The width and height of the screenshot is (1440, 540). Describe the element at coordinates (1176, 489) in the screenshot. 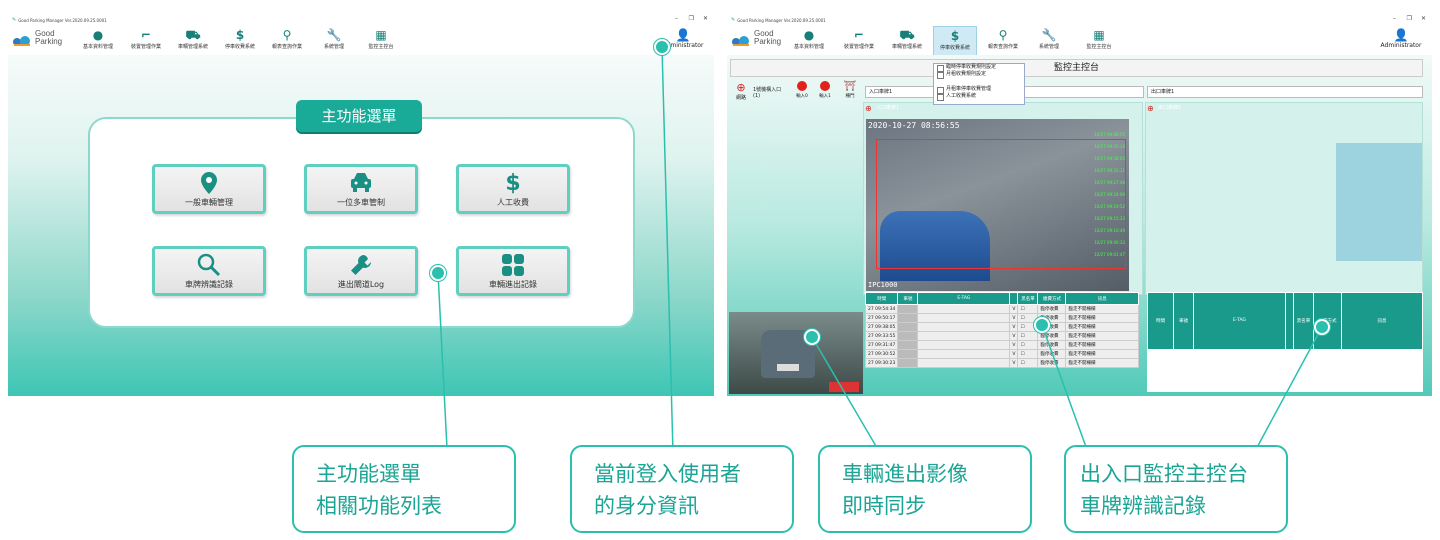

I see `callout-monitor-console: 出入口監控主控台 車牌辨識記錄` at that location.